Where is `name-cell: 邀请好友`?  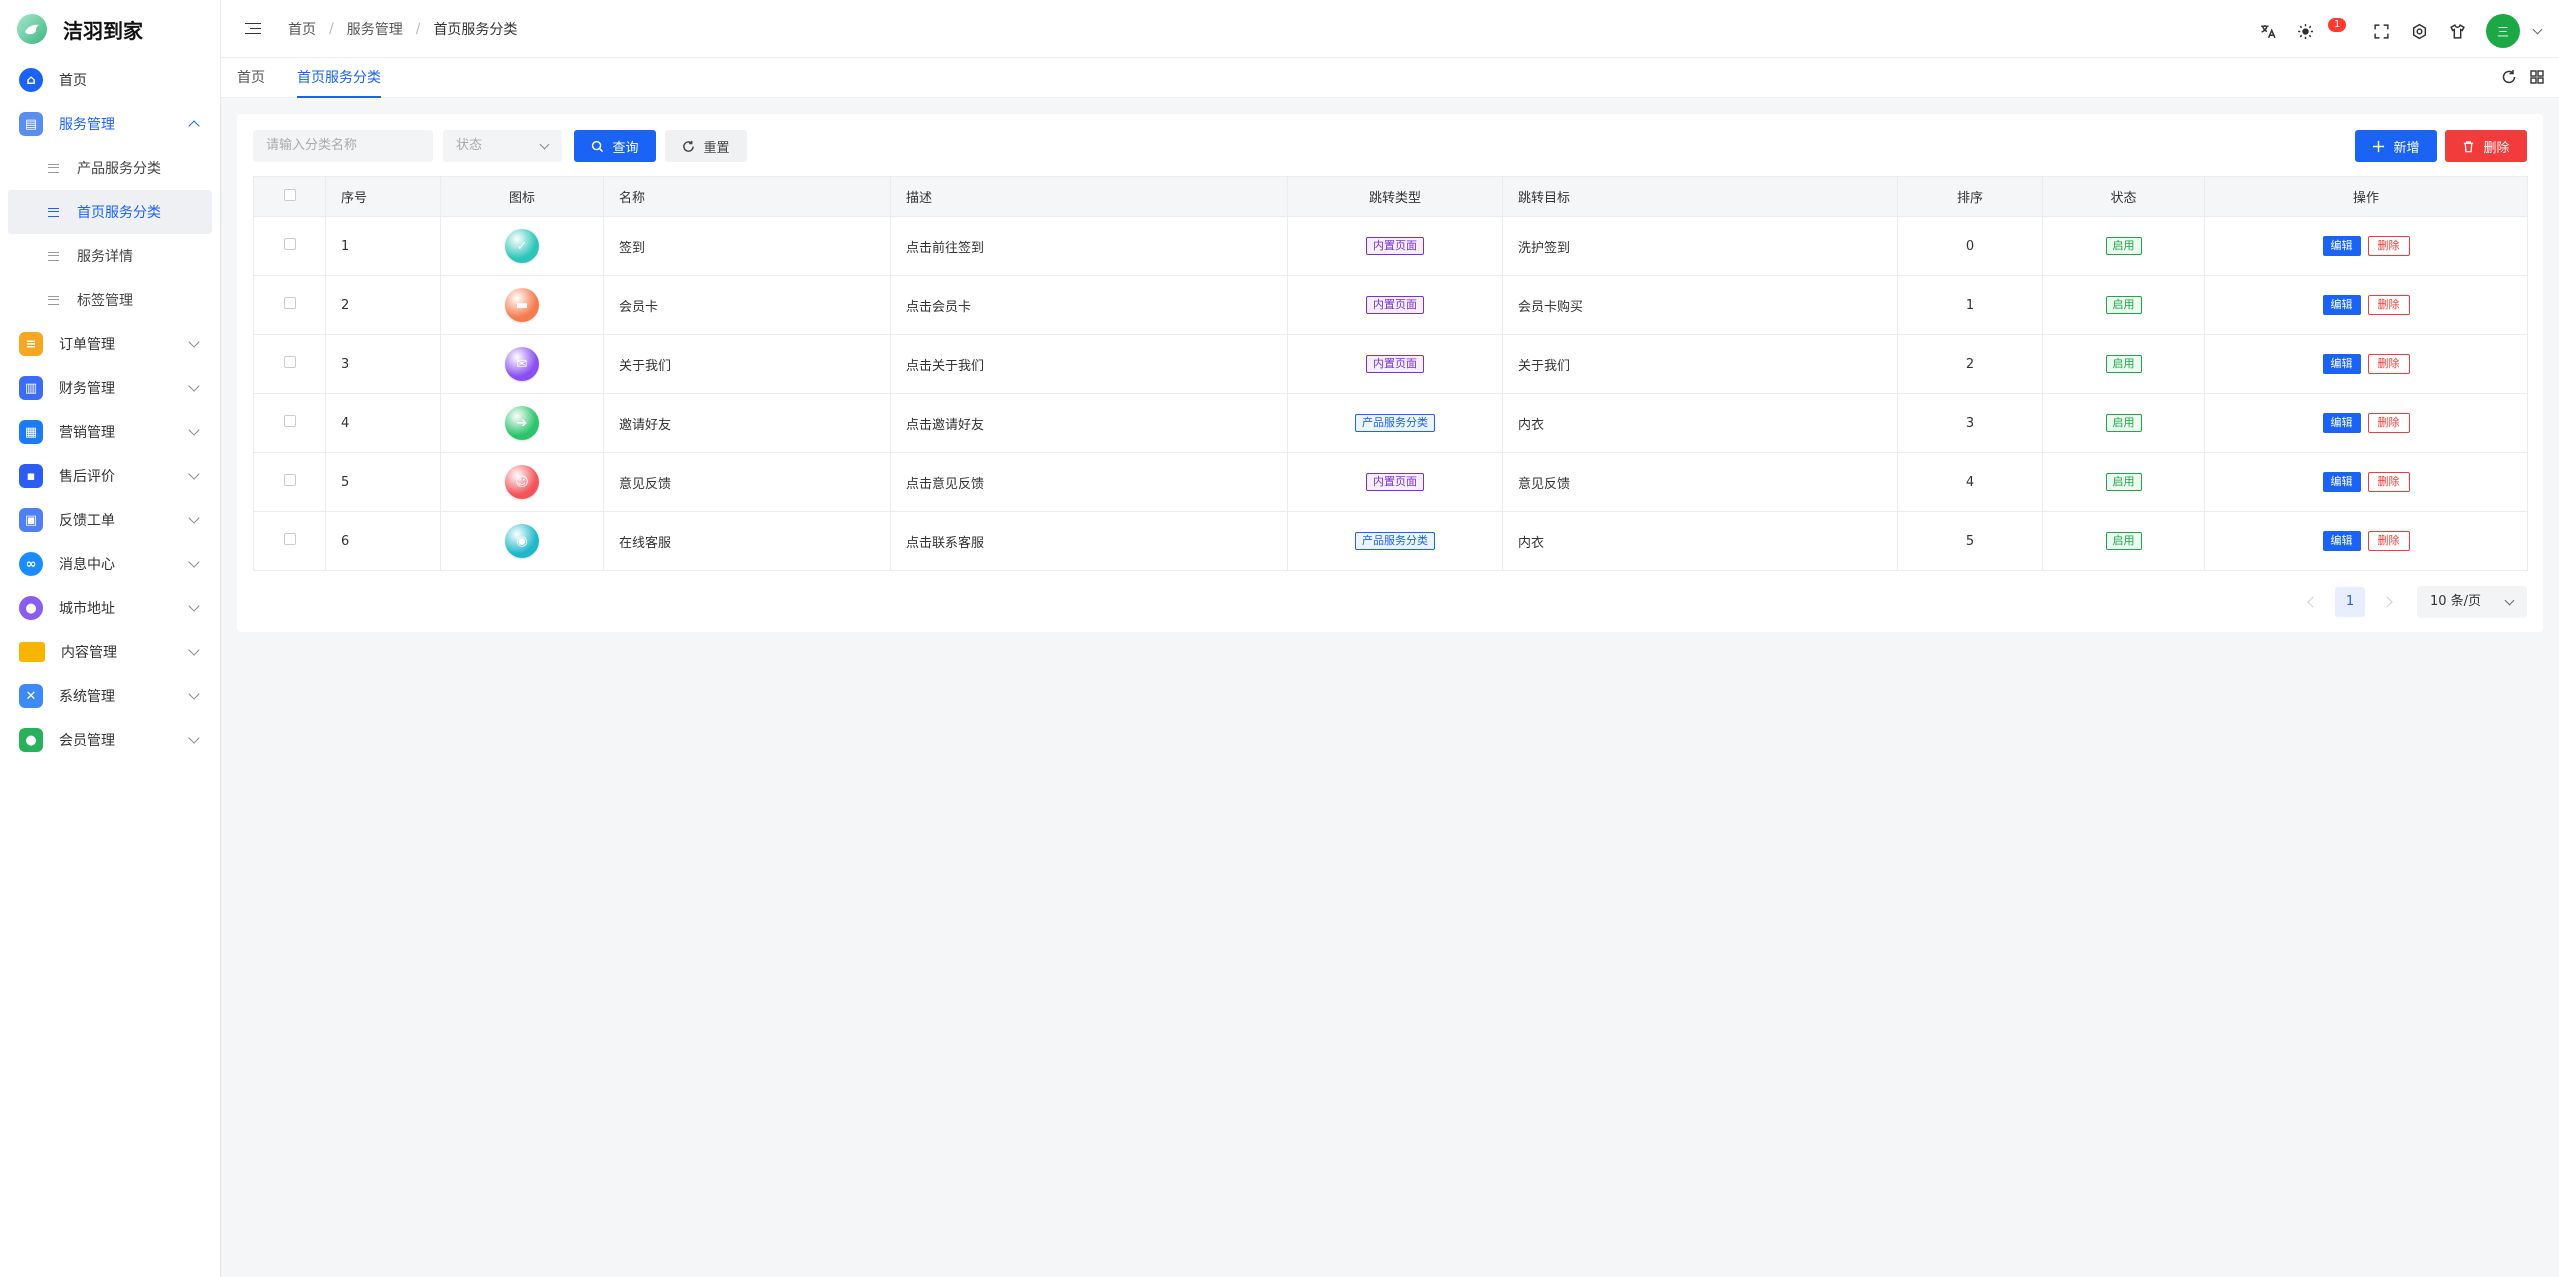
name-cell: 邀请好友 is located at coordinates (747, 423).